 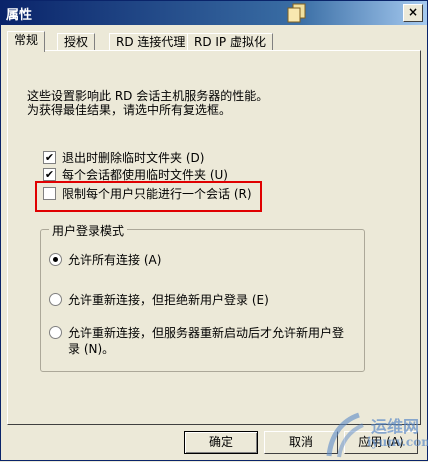 What do you see at coordinates (55, 259) in the screenshot?
I see `radio-selected-icon` at bounding box center [55, 259].